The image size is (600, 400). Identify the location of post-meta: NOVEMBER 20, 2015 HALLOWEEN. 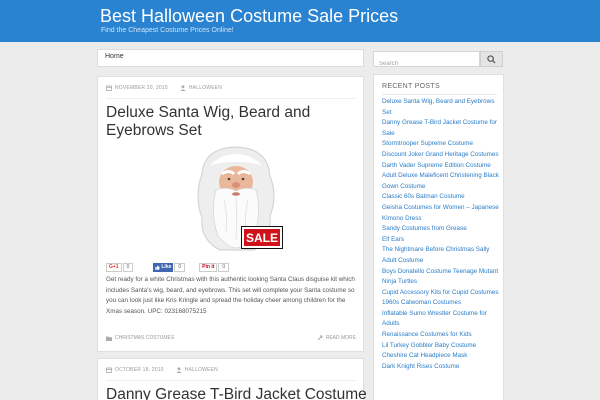
(164, 88).